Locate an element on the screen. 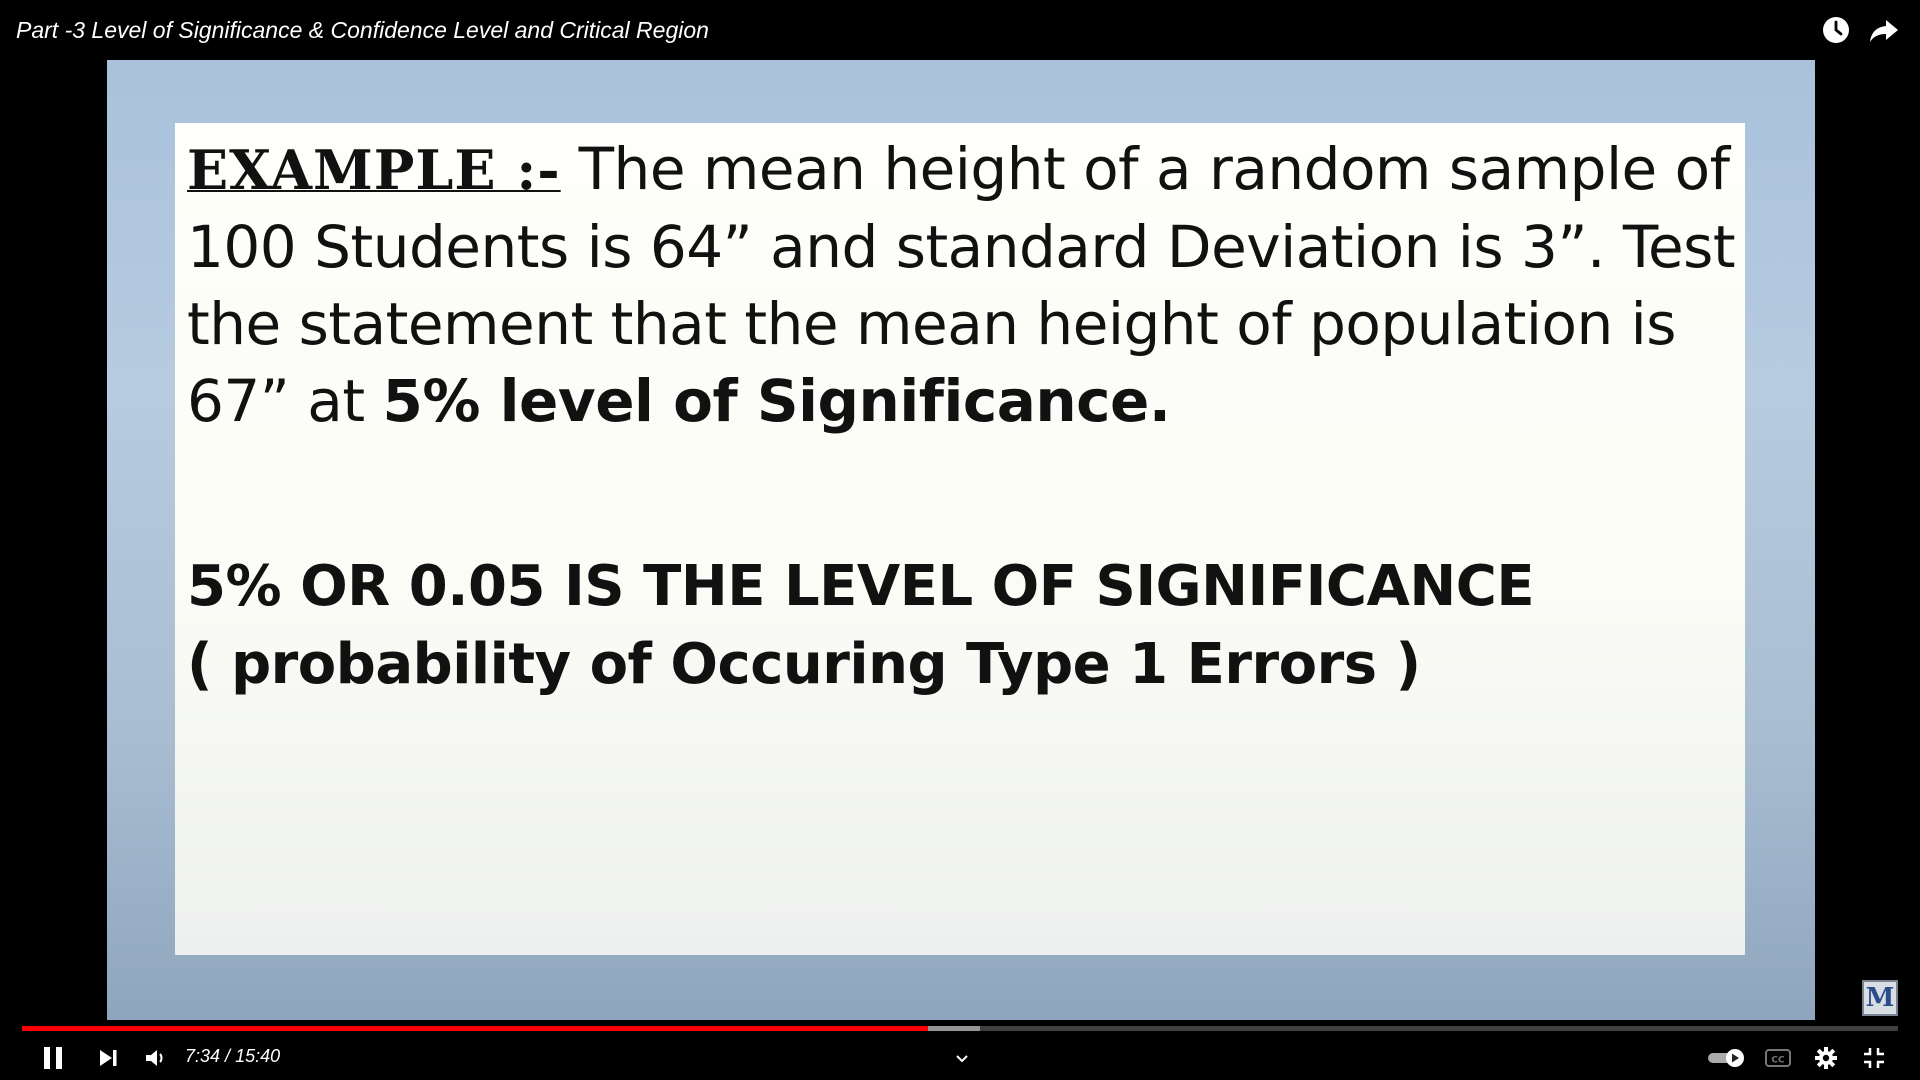 The width and height of the screenshot is (1920, 1080). settings-icon is located at coordinates (1826, 1058).